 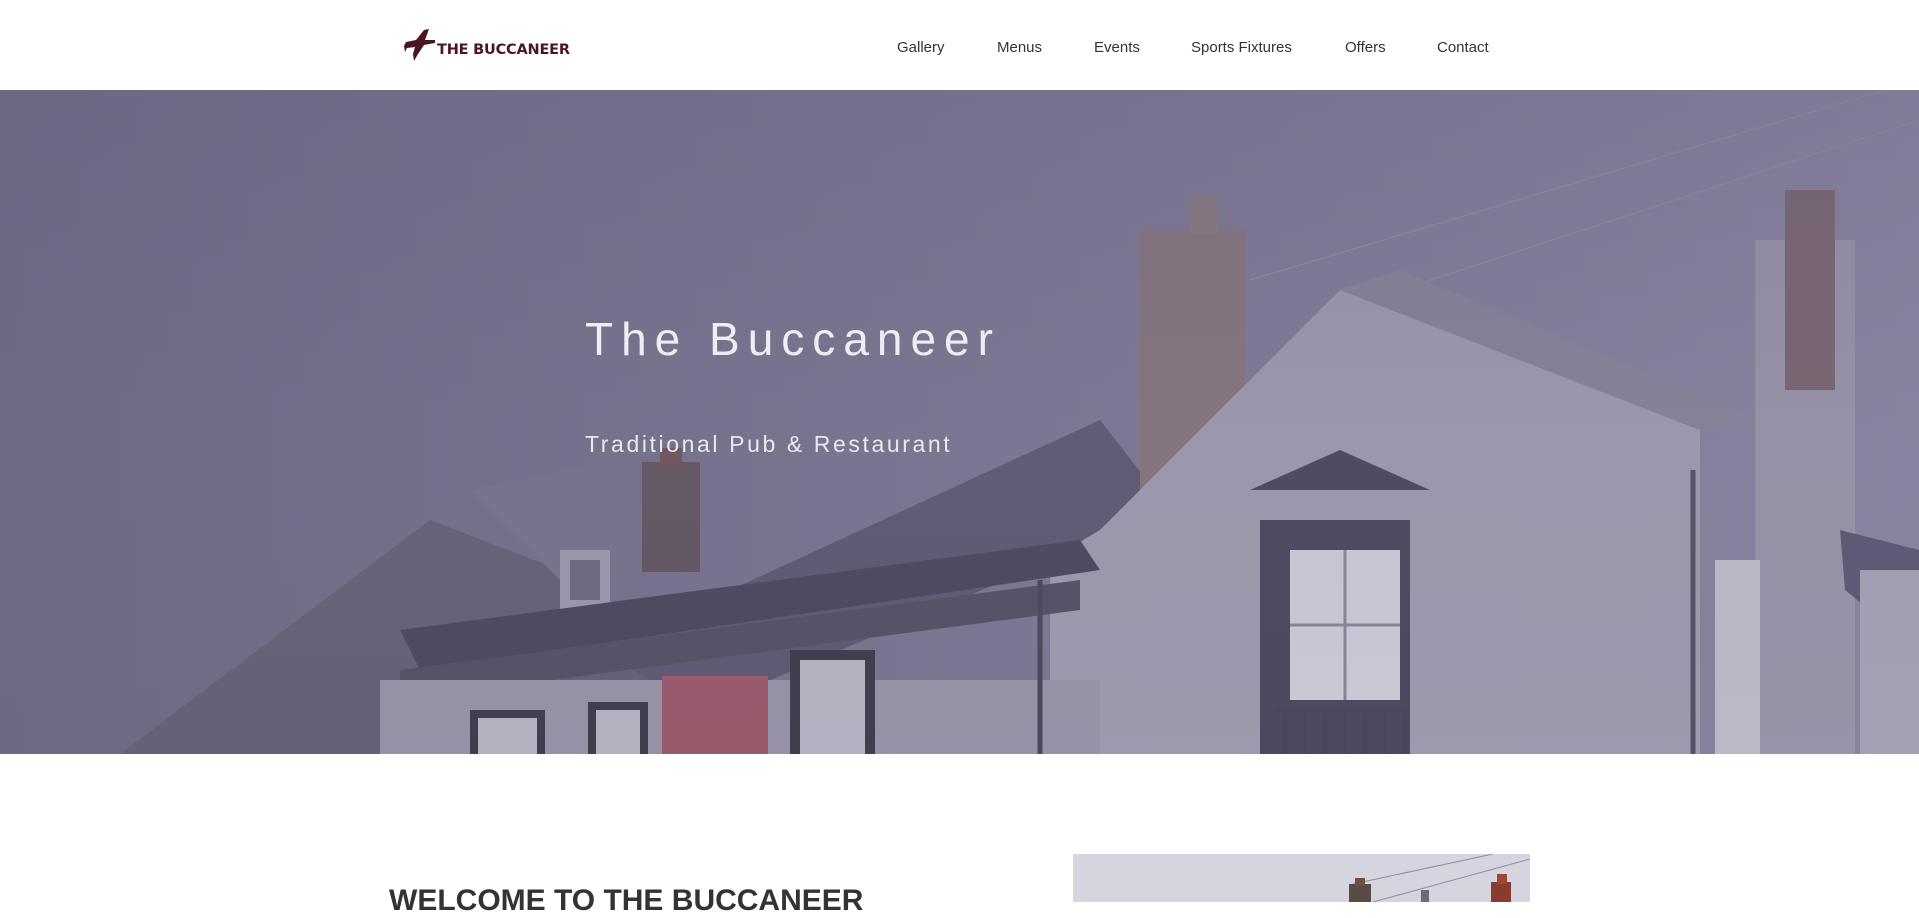 I want to click on nav-menus: Menus, so click(x=1019, y=47).